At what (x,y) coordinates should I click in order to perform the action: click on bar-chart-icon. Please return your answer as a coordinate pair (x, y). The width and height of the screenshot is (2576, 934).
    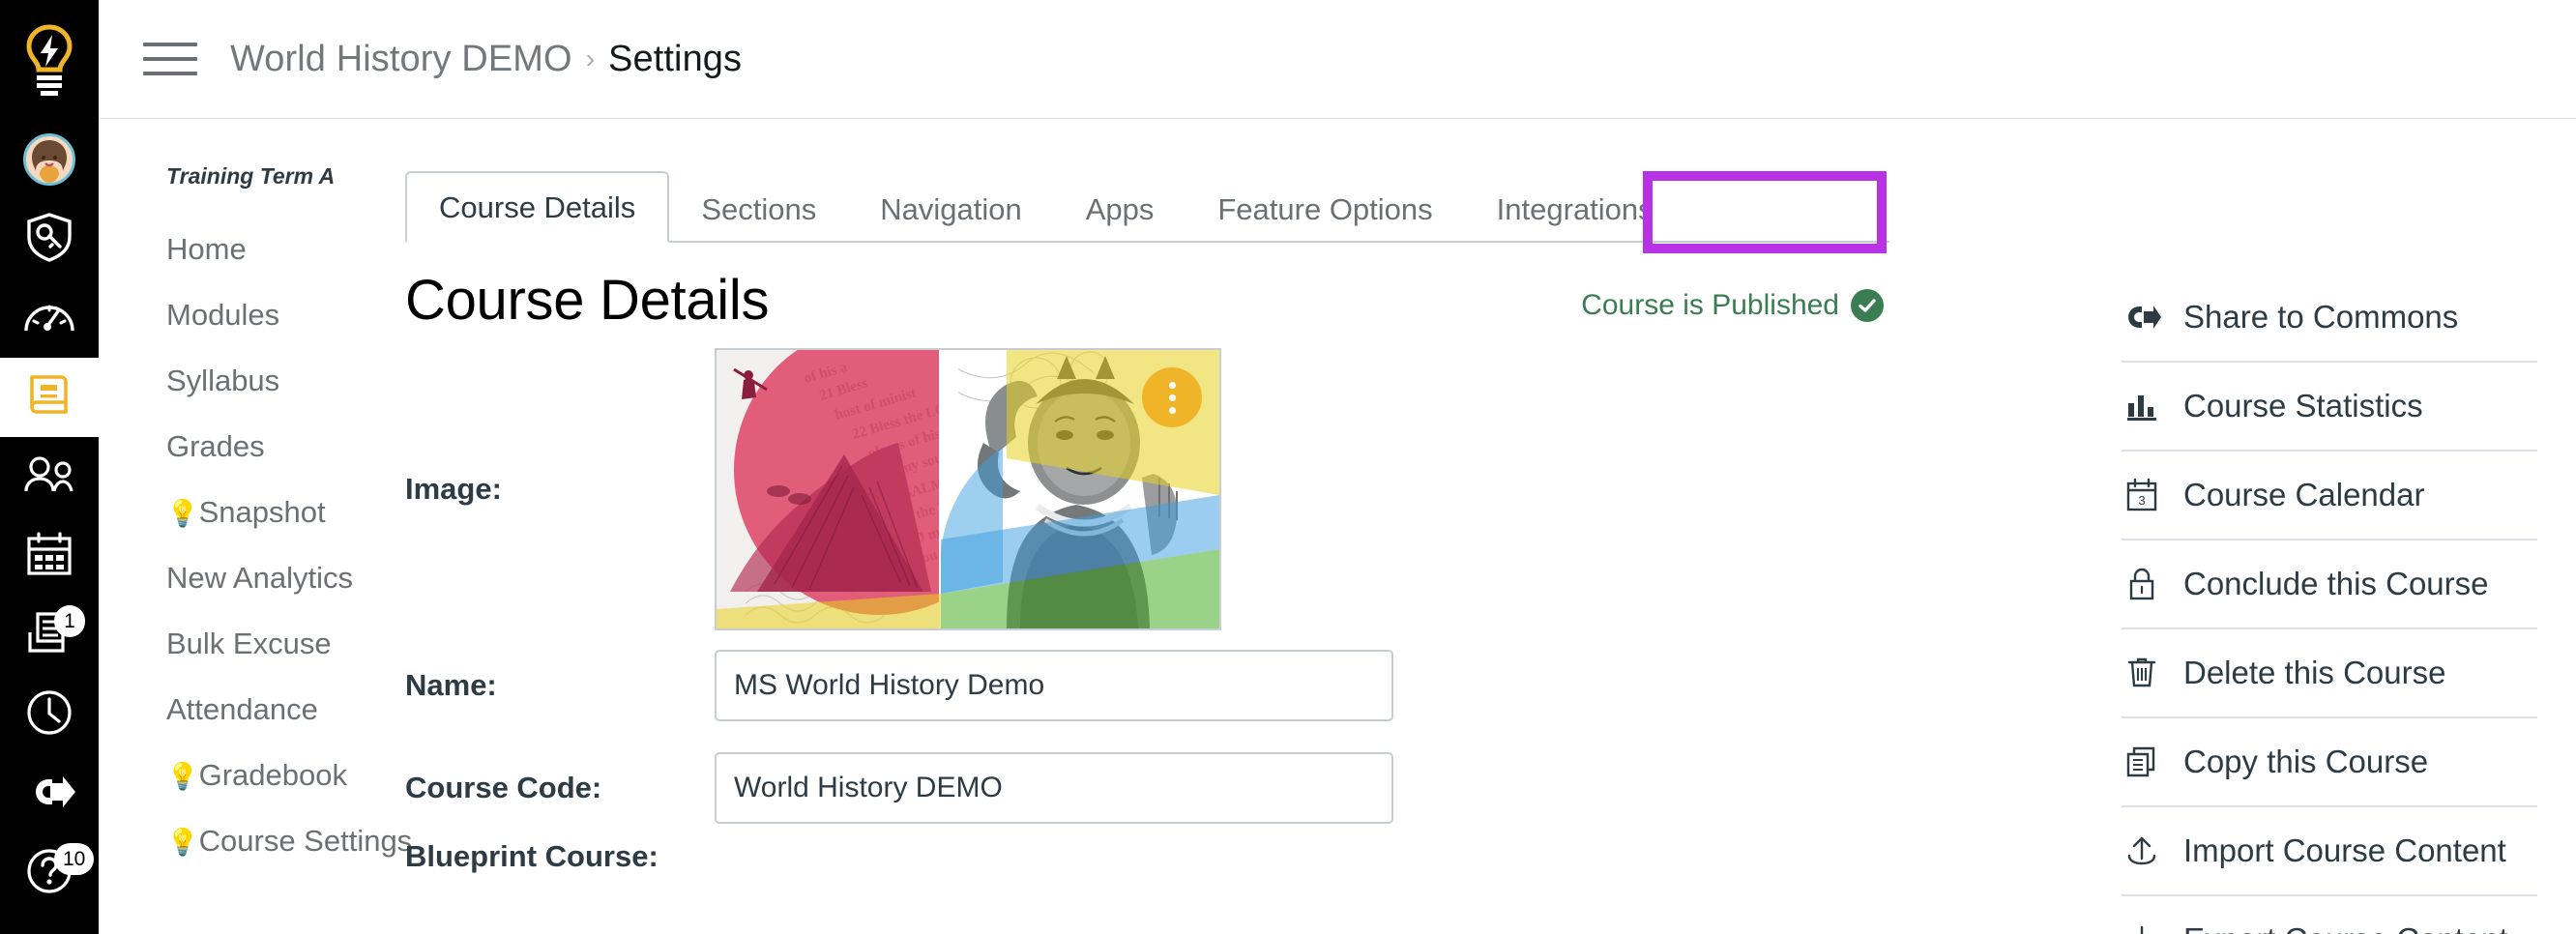
    Looking at the image, I should click on (2142, 406).